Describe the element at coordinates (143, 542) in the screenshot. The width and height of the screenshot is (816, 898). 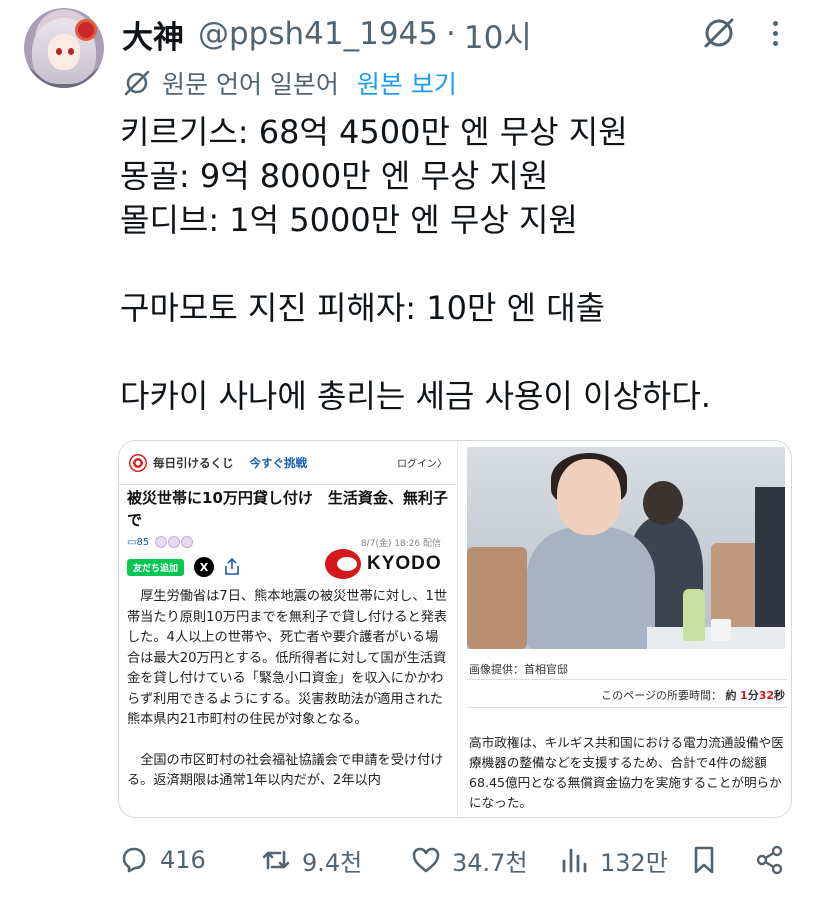
I see `comment-count: 85` at that location.